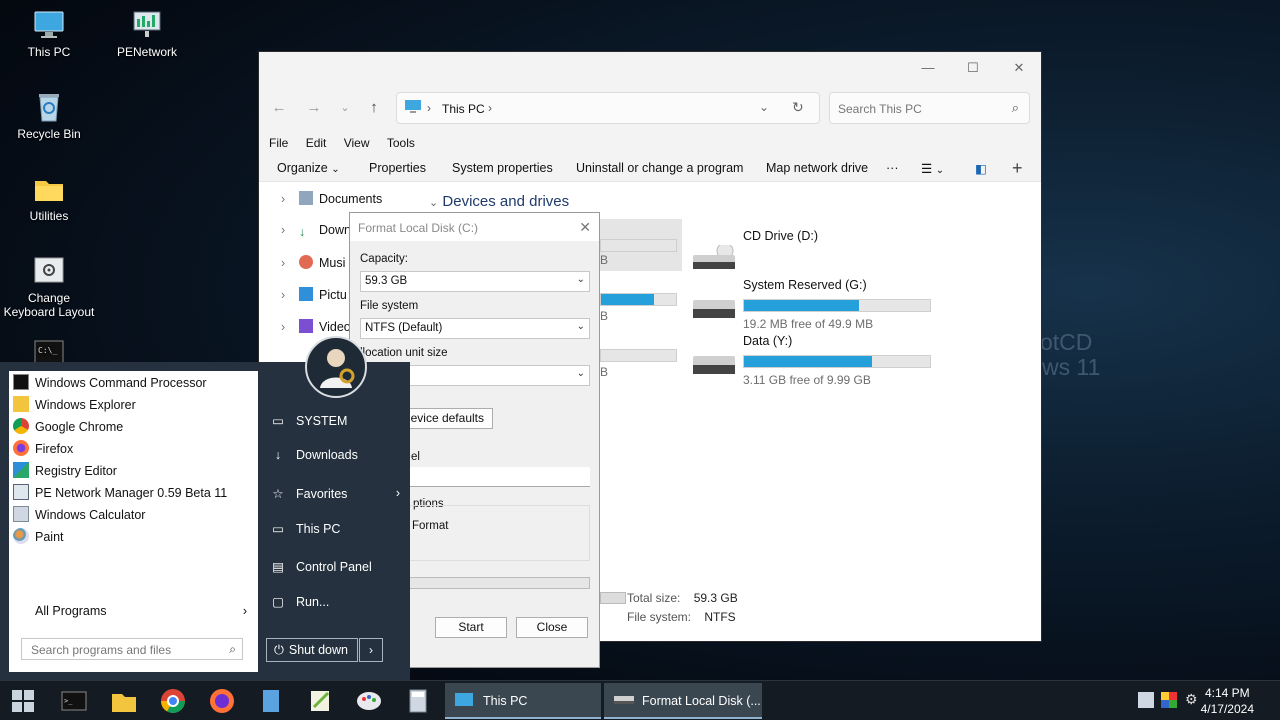 Image resolution: width=1280 pixels, height=720 pixels. I want to click on back-button: ←, so click(279, 108).